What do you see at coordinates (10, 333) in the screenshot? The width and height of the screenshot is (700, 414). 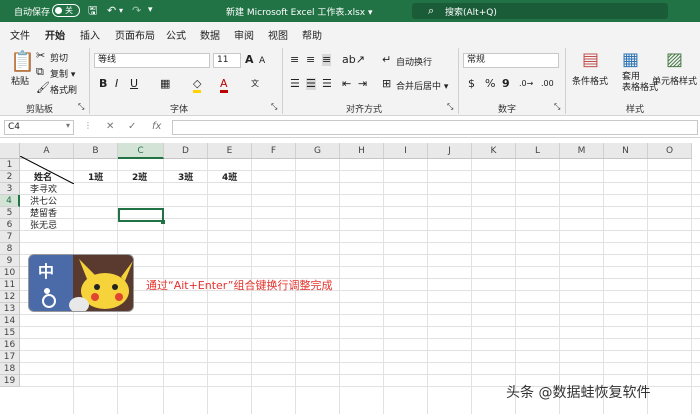 I see `row-header-15: 15` at bounding box center [10, 333].